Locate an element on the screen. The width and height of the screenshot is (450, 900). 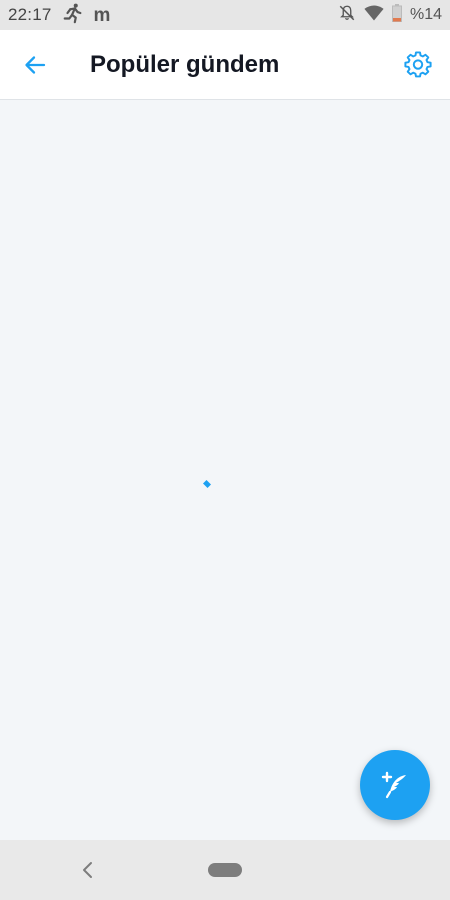
notifications-off-icon is located at coordinates (347, 15).